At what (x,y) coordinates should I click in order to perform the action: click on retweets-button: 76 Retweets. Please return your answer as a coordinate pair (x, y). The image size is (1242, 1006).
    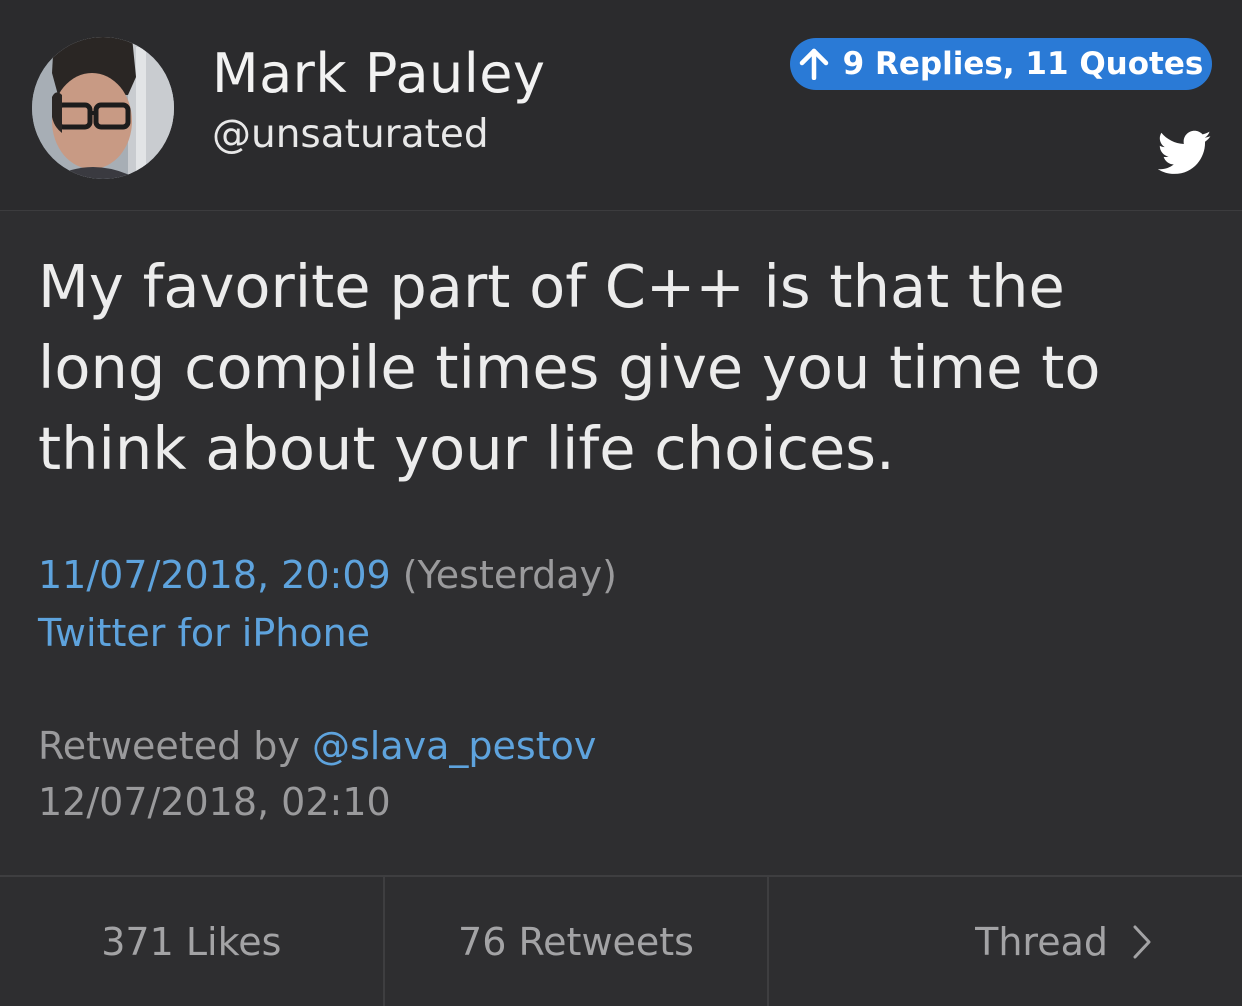
    Looking at the image, I should click on (577, 941).